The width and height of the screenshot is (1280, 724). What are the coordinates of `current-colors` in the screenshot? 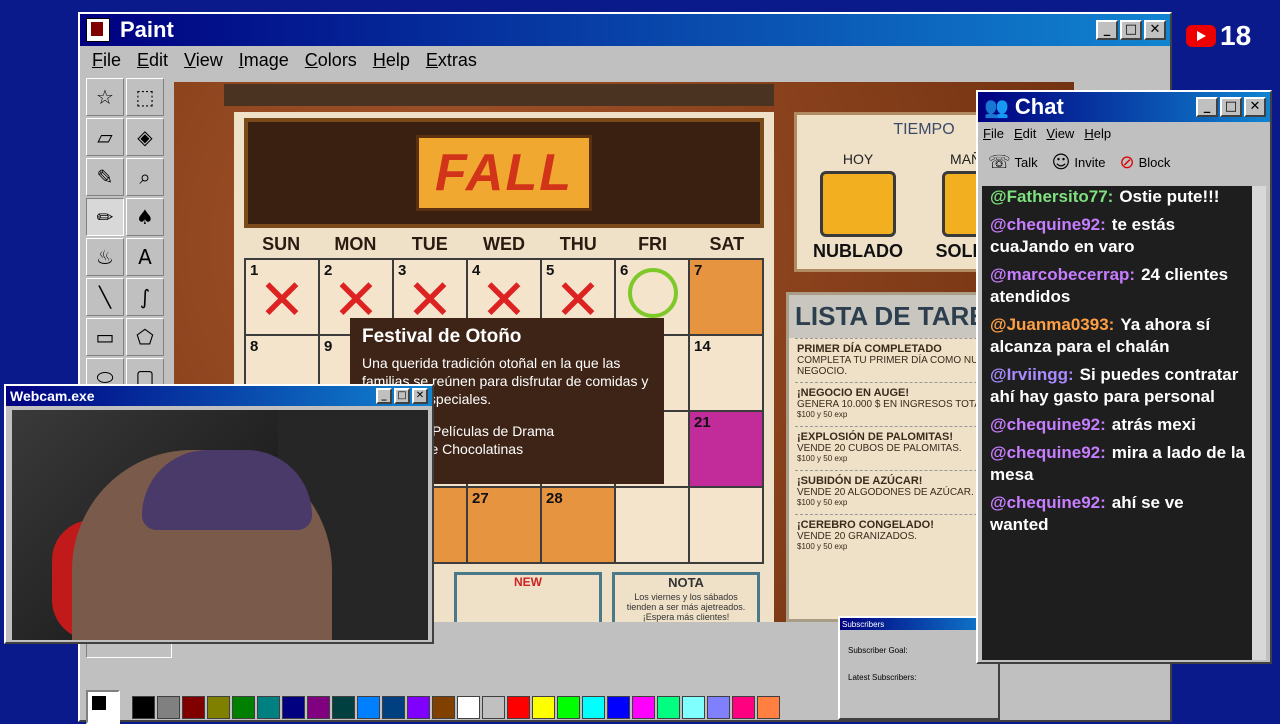 It's located at (103, 707).